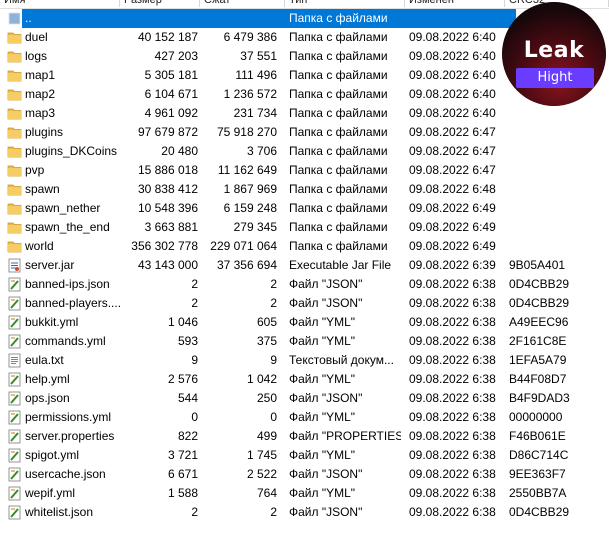 The image size is (609, 537). I want to click on packed-size: 0, so click(273, 417).